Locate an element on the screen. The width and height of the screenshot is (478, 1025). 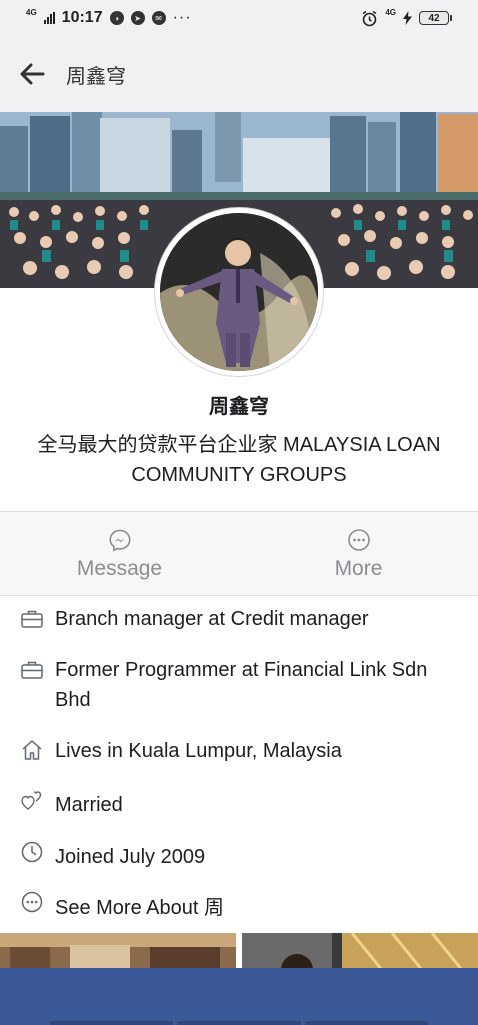
alarm-icon is located at coordinates (369, 18).